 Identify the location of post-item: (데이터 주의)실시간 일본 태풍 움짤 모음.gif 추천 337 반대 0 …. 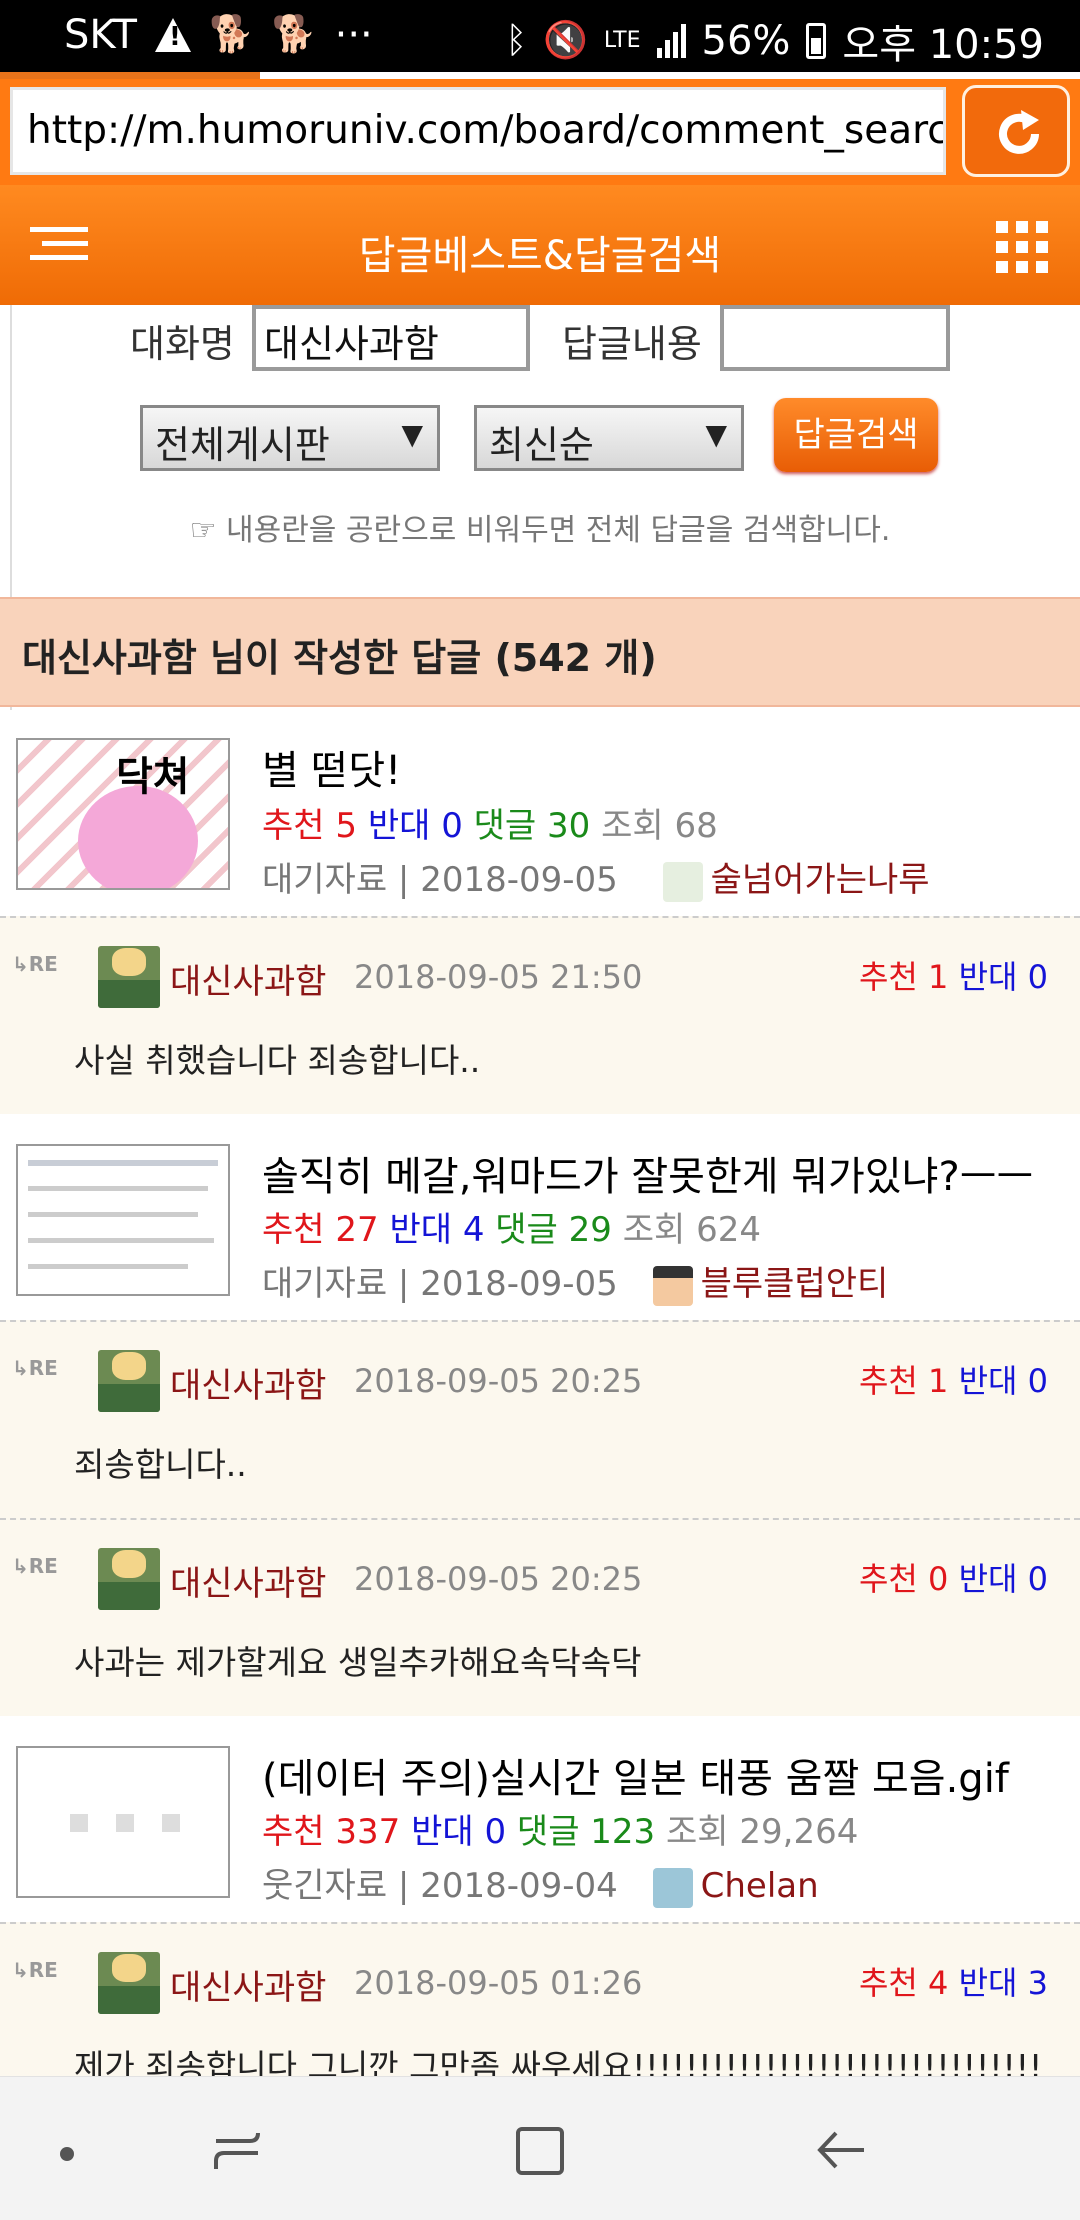
(540, 1819).